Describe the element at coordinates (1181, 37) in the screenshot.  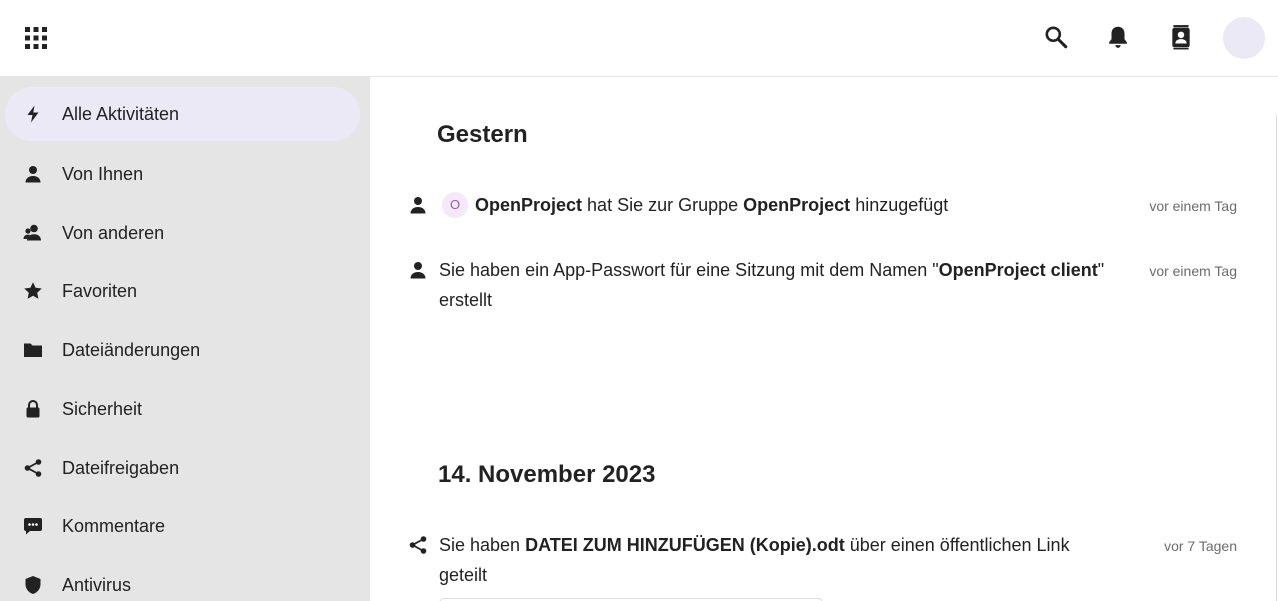
I see `contacts-icon` at that location.